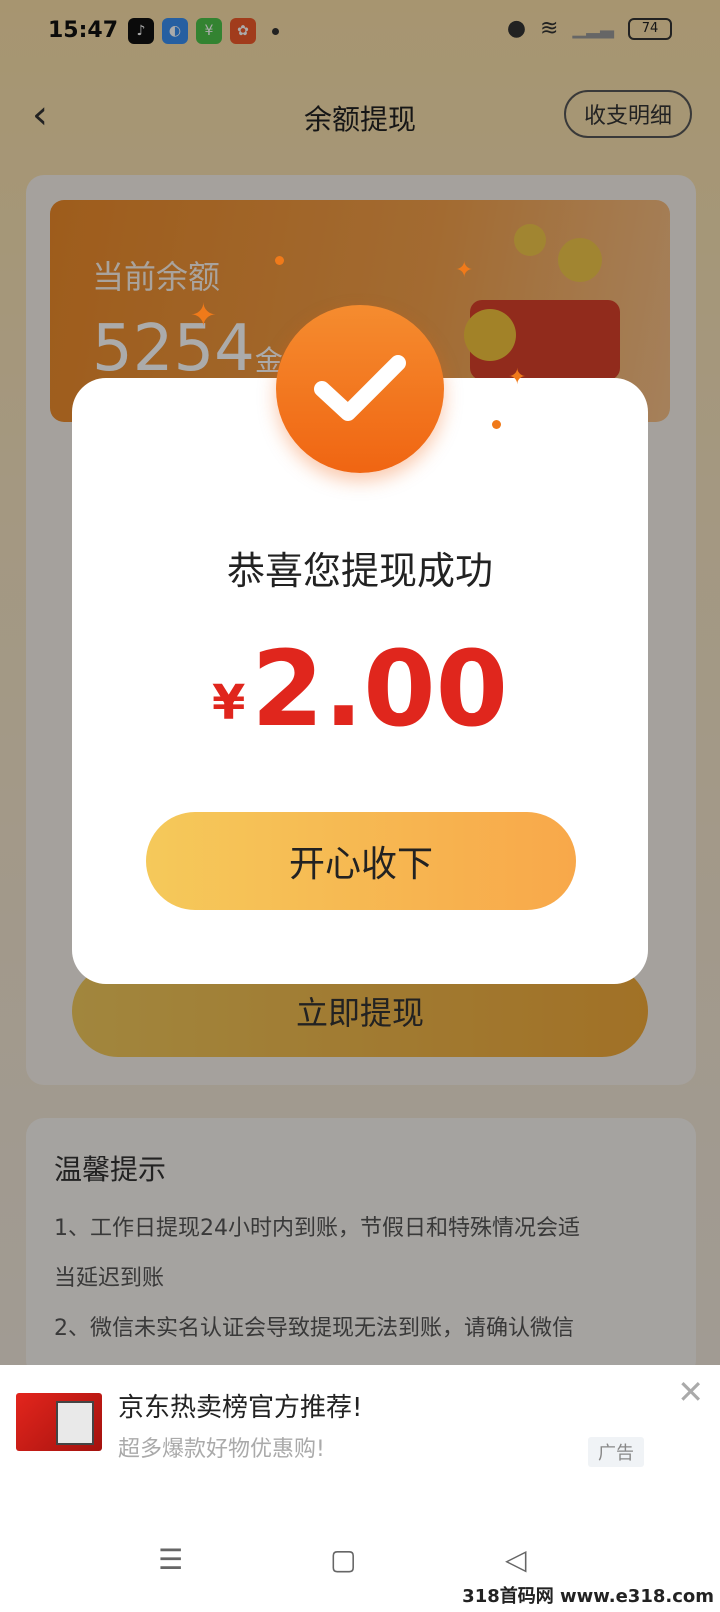 The image size is (720, 1612). Describe the element at coordinates (588, 1596) in the screenshot. I see `watermark: 318首码网 www.e318.com` at that location.